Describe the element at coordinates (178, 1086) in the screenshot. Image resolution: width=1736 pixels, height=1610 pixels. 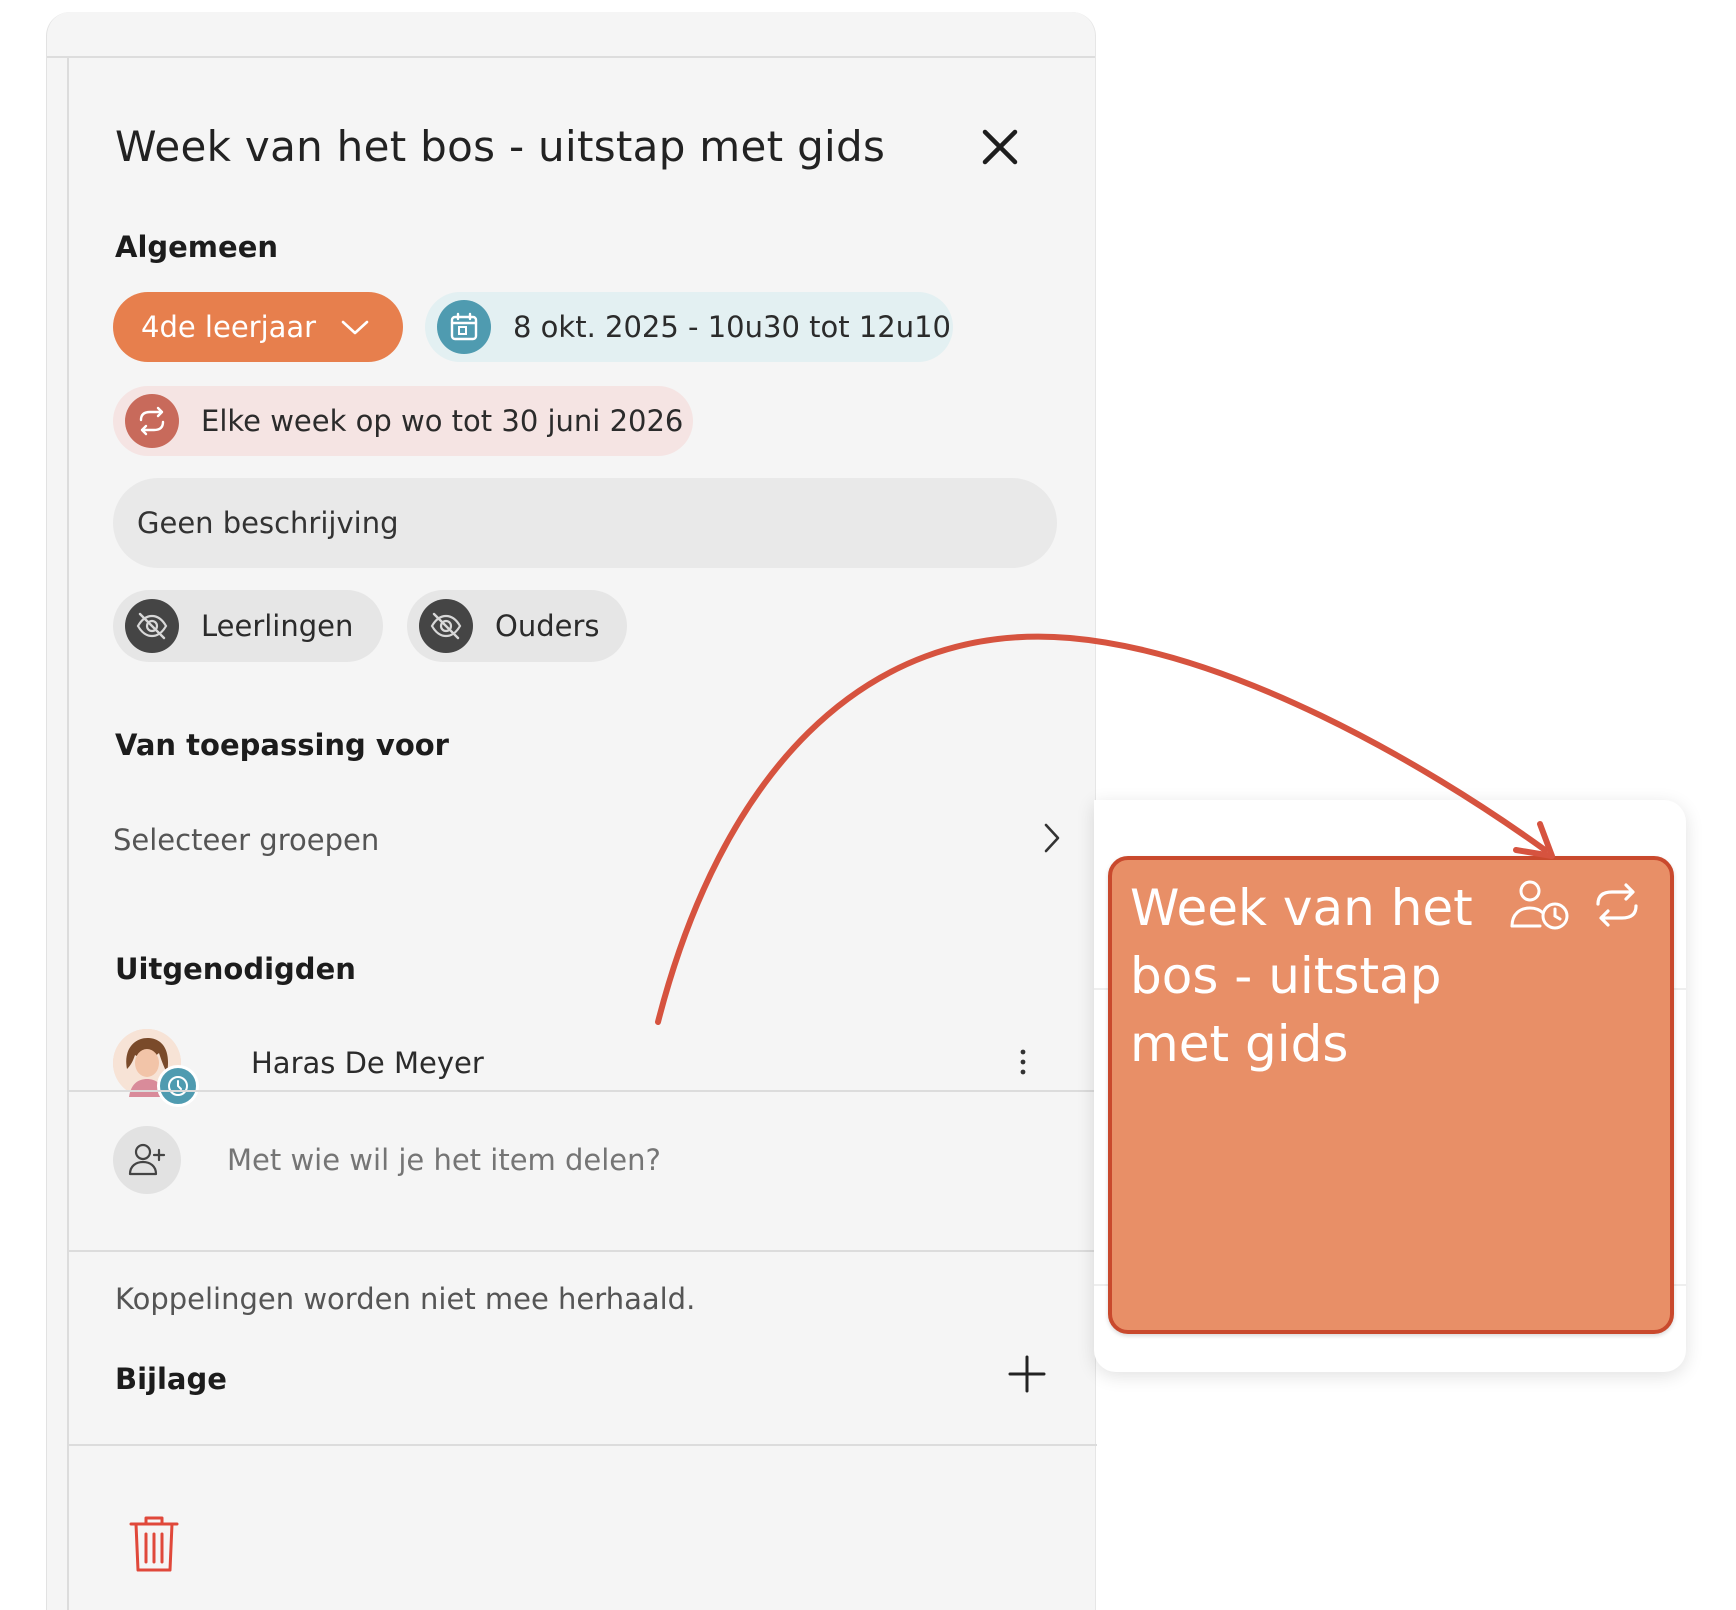
I see `clock-icon` at that location.